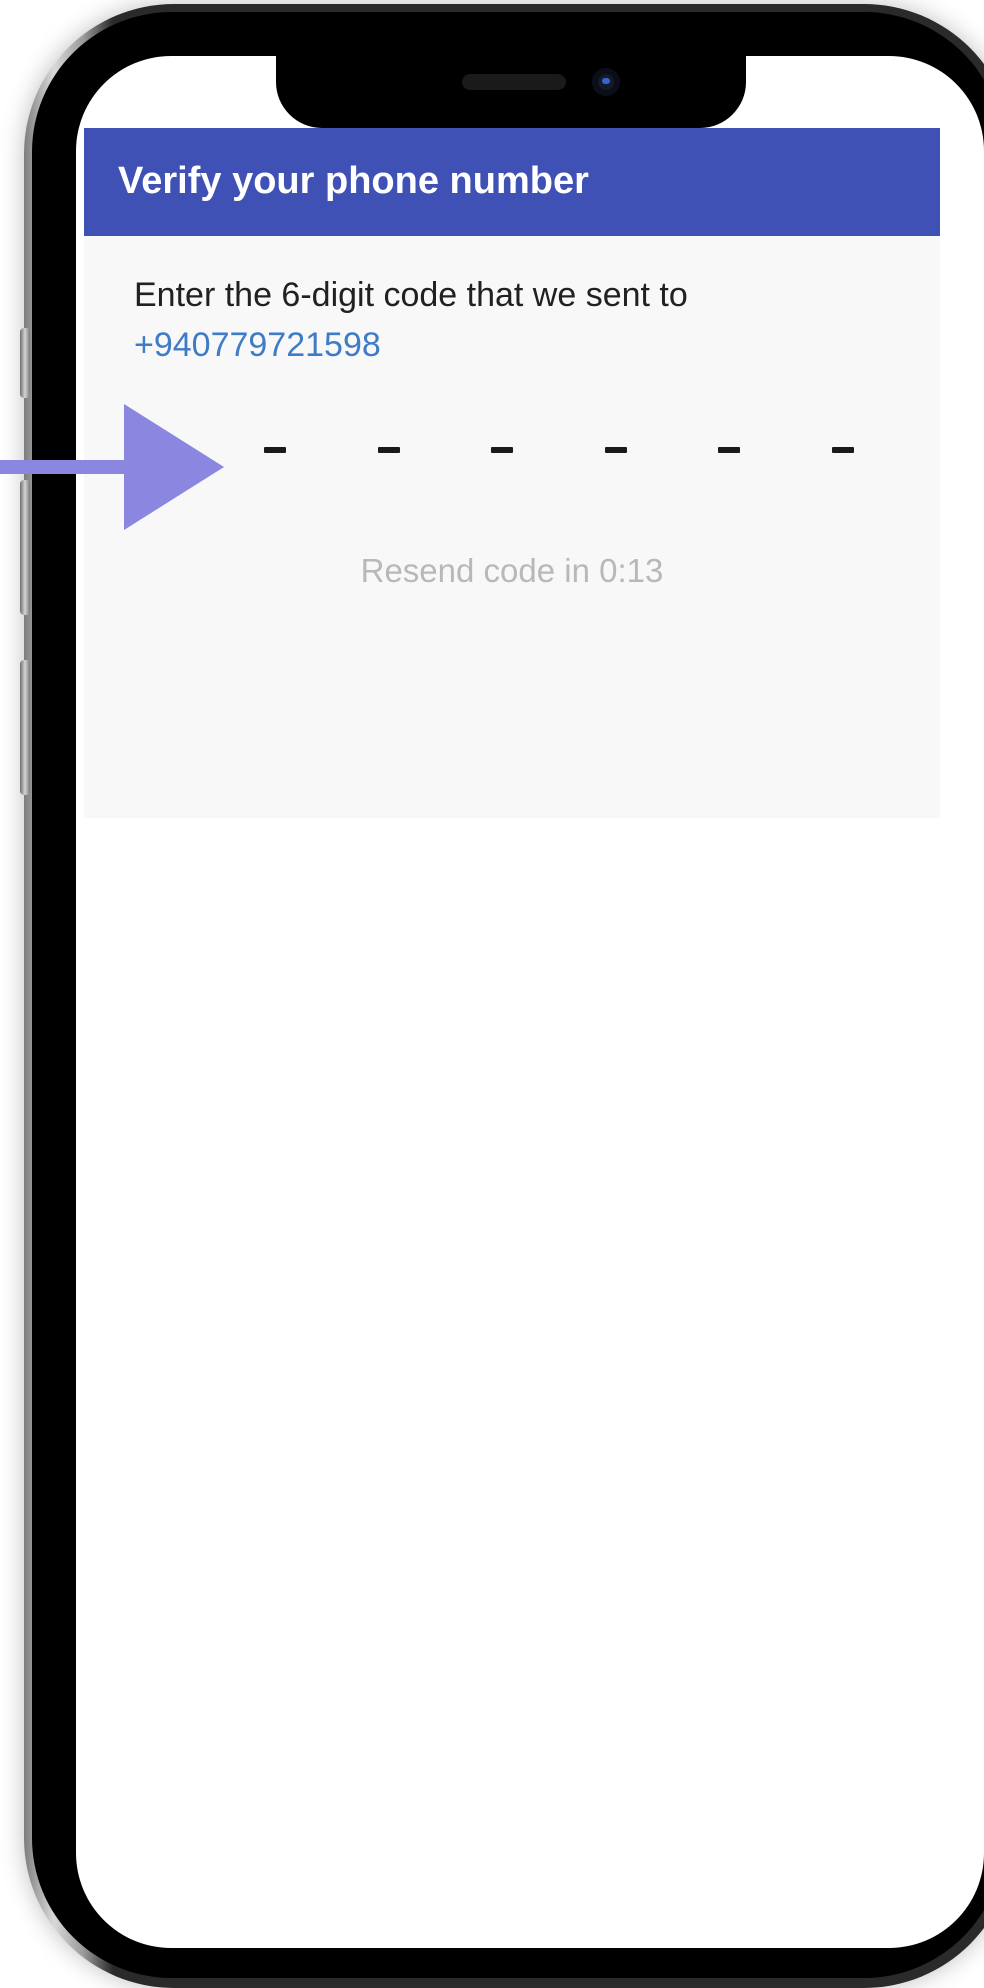  I want to click on arrow-shaft, so click(65, 467).